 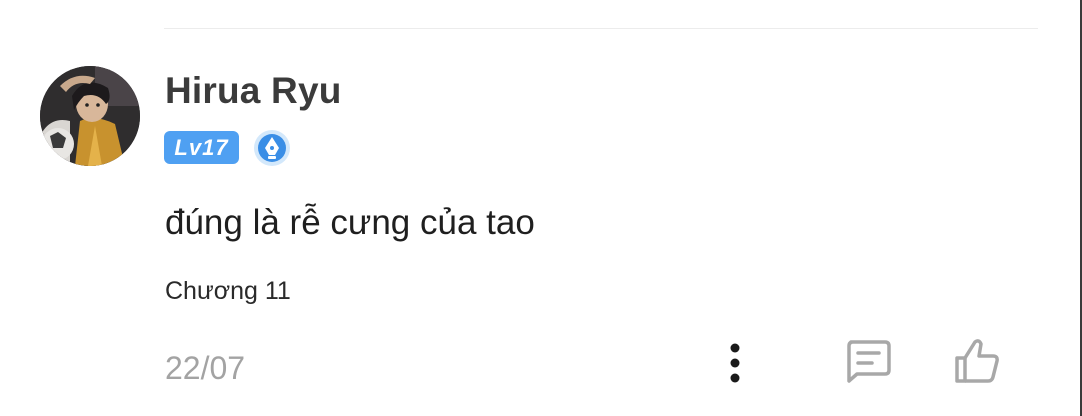 What do you see at coordinates (253, 91) in the screenshot?
I see `username: Hirua Ryu` at bounding box center [253, 91].